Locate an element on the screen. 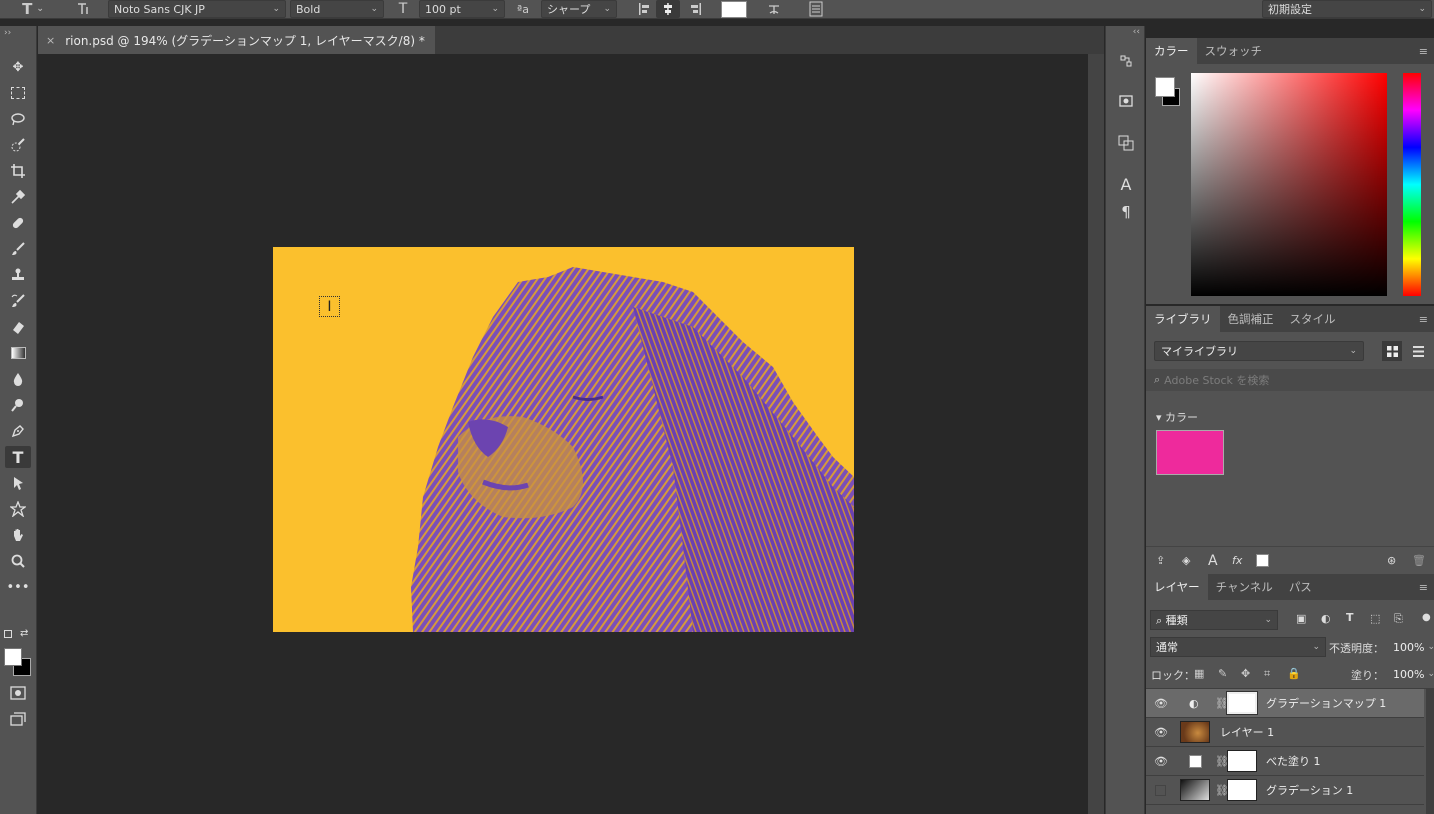 This screenshot has height=814, width=1434. hand-tool-icon is located at coordinates (18, 535).